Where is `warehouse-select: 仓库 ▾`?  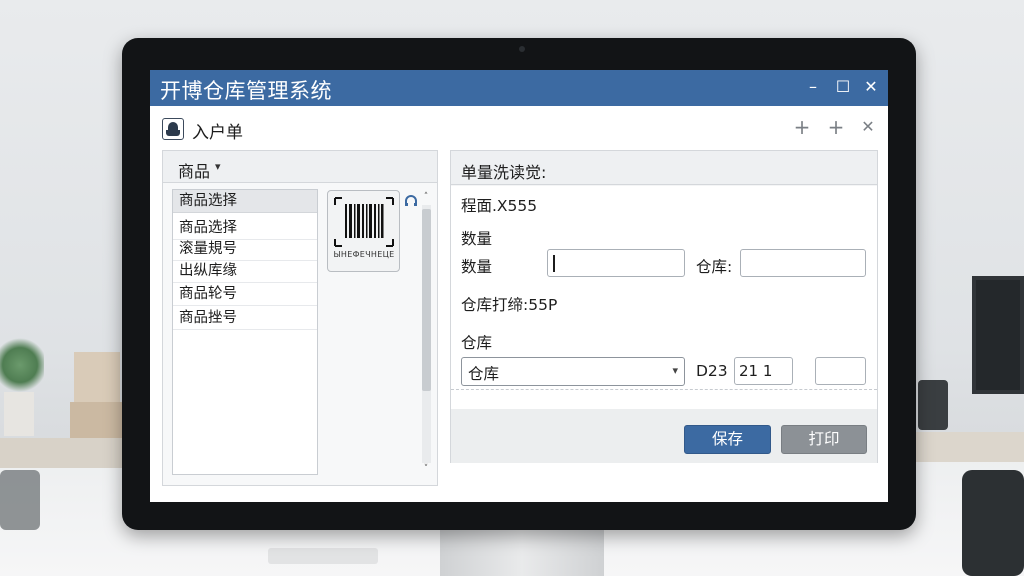
warehouse-select: 仓库 ▾ is located at coordinates (573, 371).